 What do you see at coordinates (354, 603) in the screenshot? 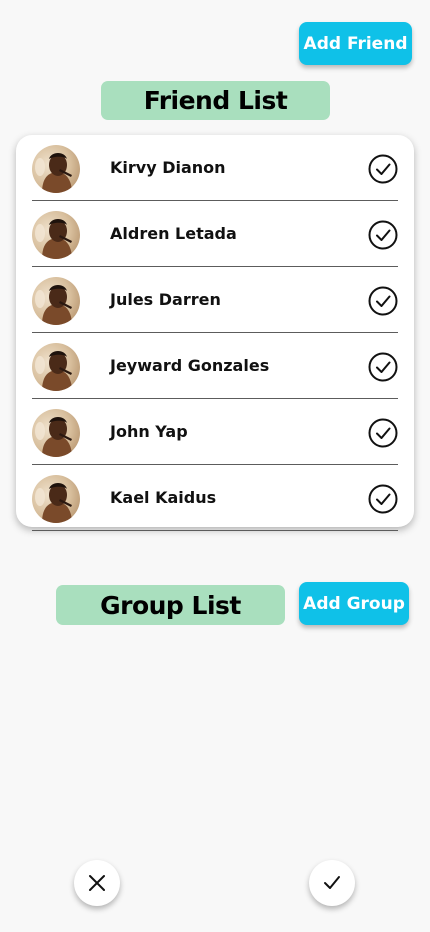
I see `add-group-button: Add Group` at bounding box center [354, 603].